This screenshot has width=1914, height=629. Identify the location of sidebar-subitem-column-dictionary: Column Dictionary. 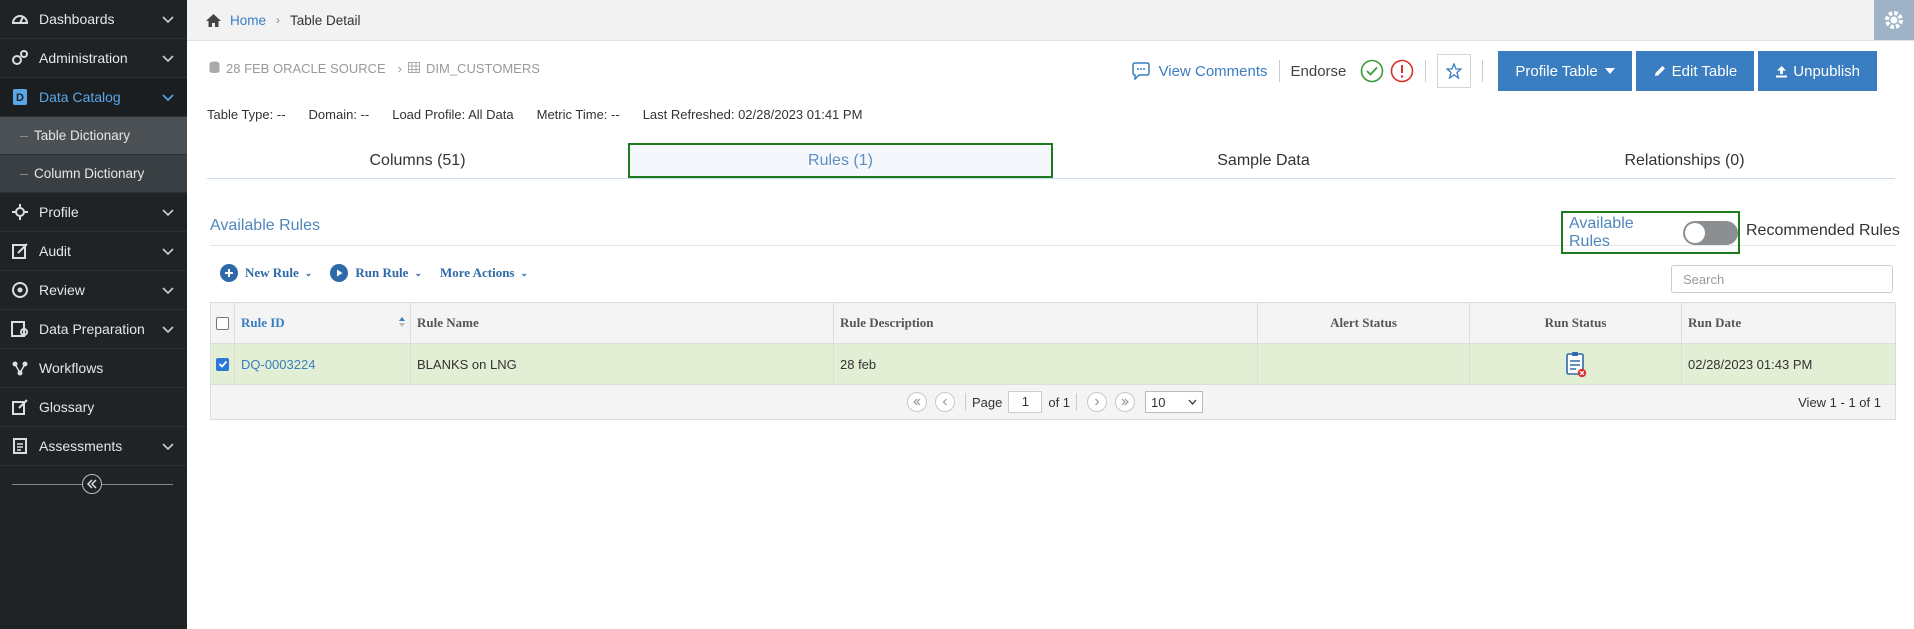
(93, 174).